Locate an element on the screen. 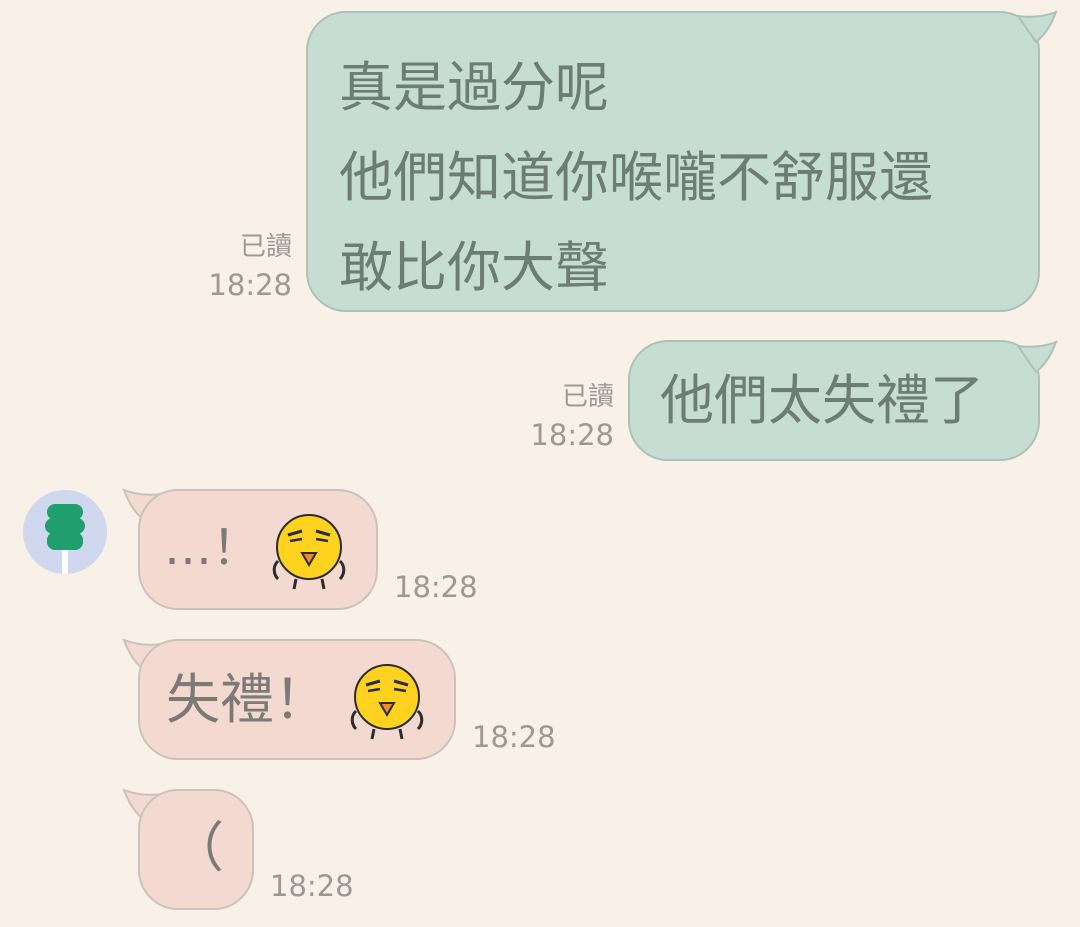 The image size is (1080, 927). avatar is located at coordinates (65, 532).